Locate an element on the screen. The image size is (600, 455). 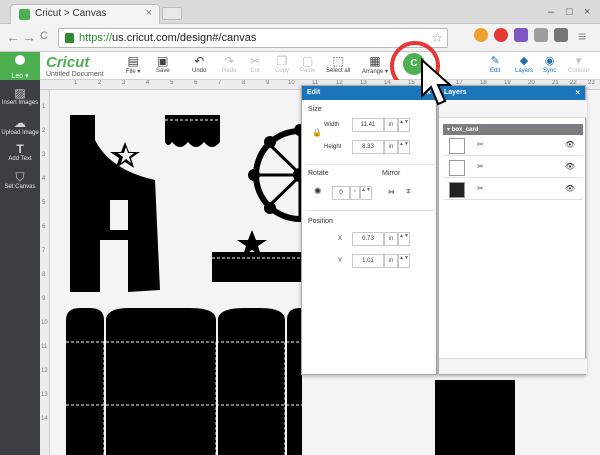
sync-icon: ◉ is located at coordinates (549, 61).